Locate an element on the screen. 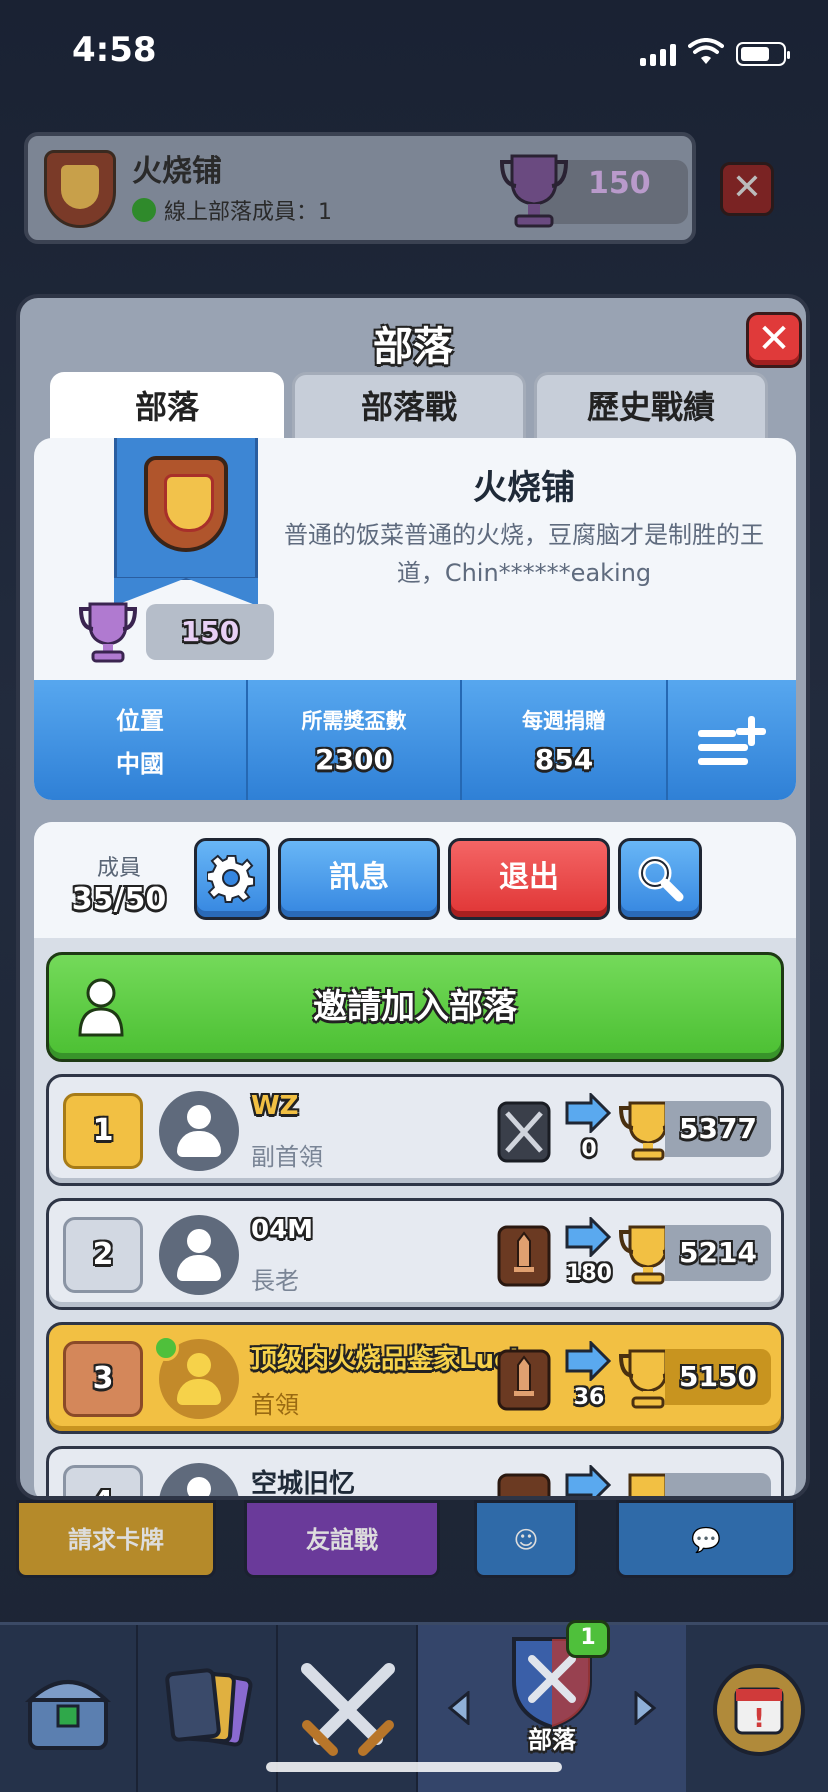 Image resolution: width=828 pixels, height=1792 pixels. battery-icon is located at coordinates (763, 54).